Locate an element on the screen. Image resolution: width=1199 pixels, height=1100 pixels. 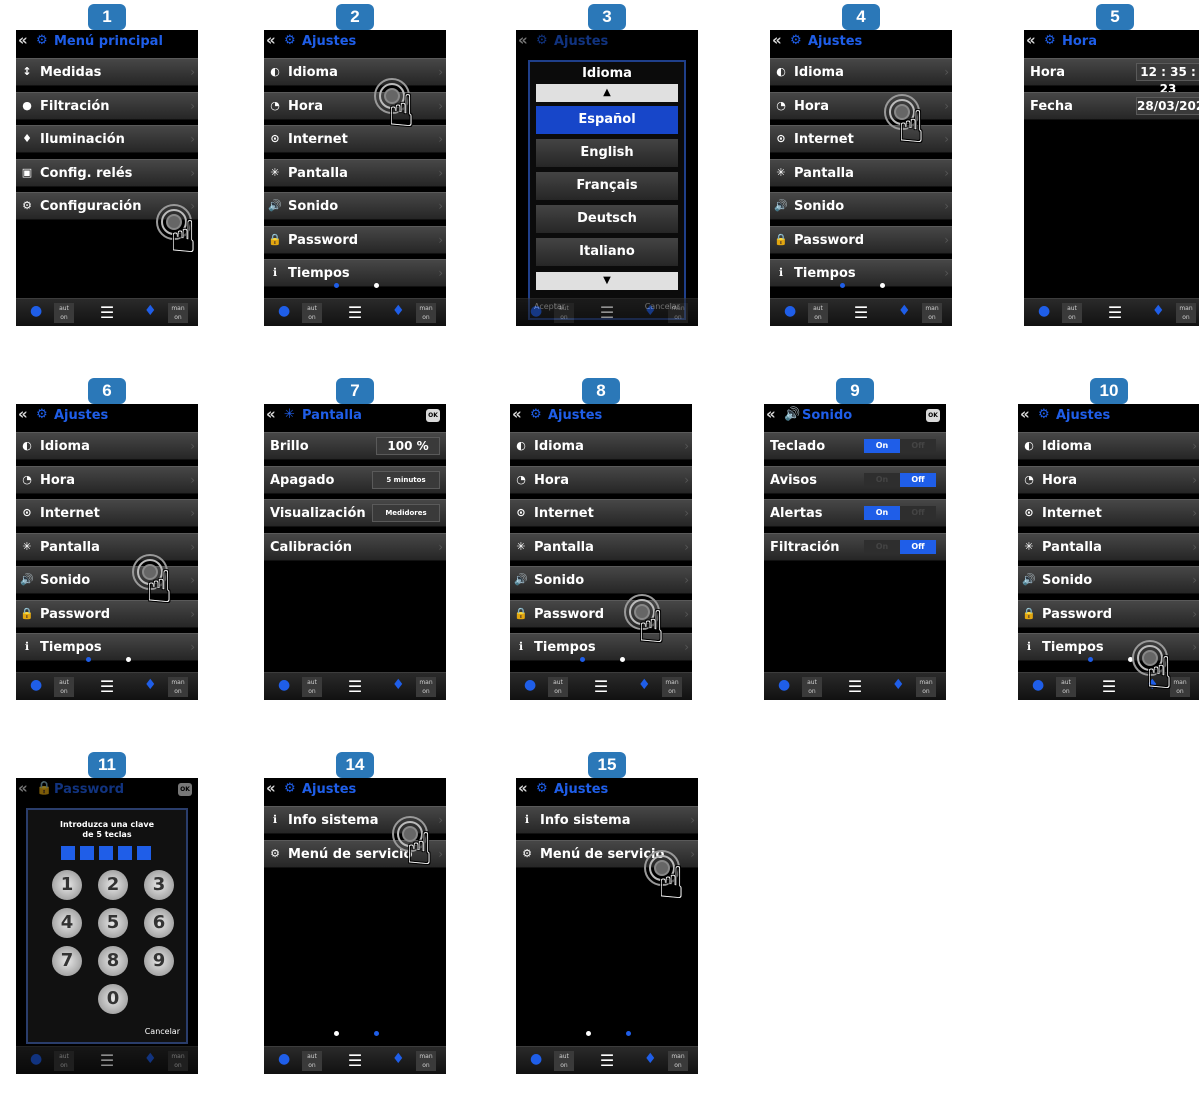
language-option: English is located at coordinates (607, 153).